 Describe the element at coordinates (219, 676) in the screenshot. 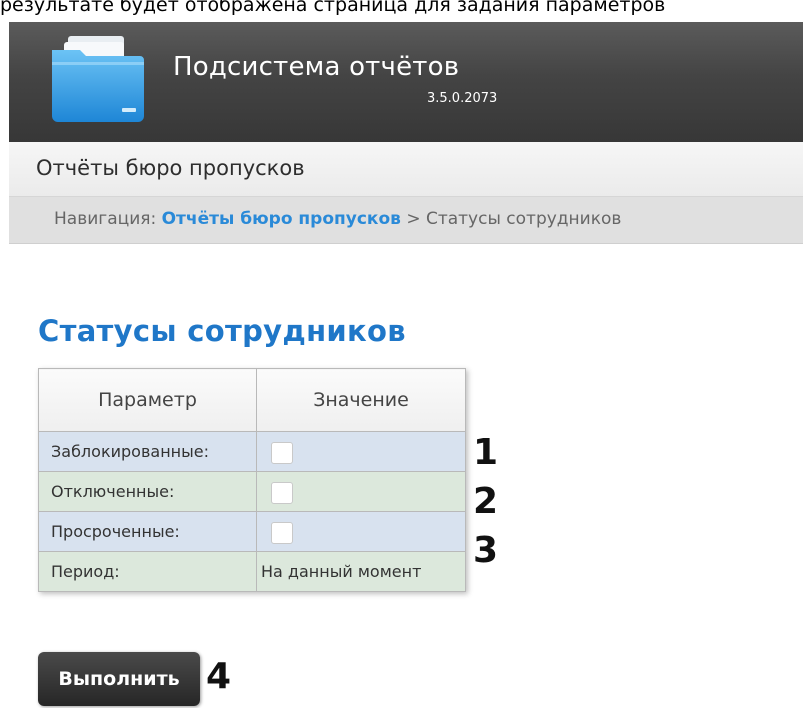

I see `callout-marker-4: 4` at that location.